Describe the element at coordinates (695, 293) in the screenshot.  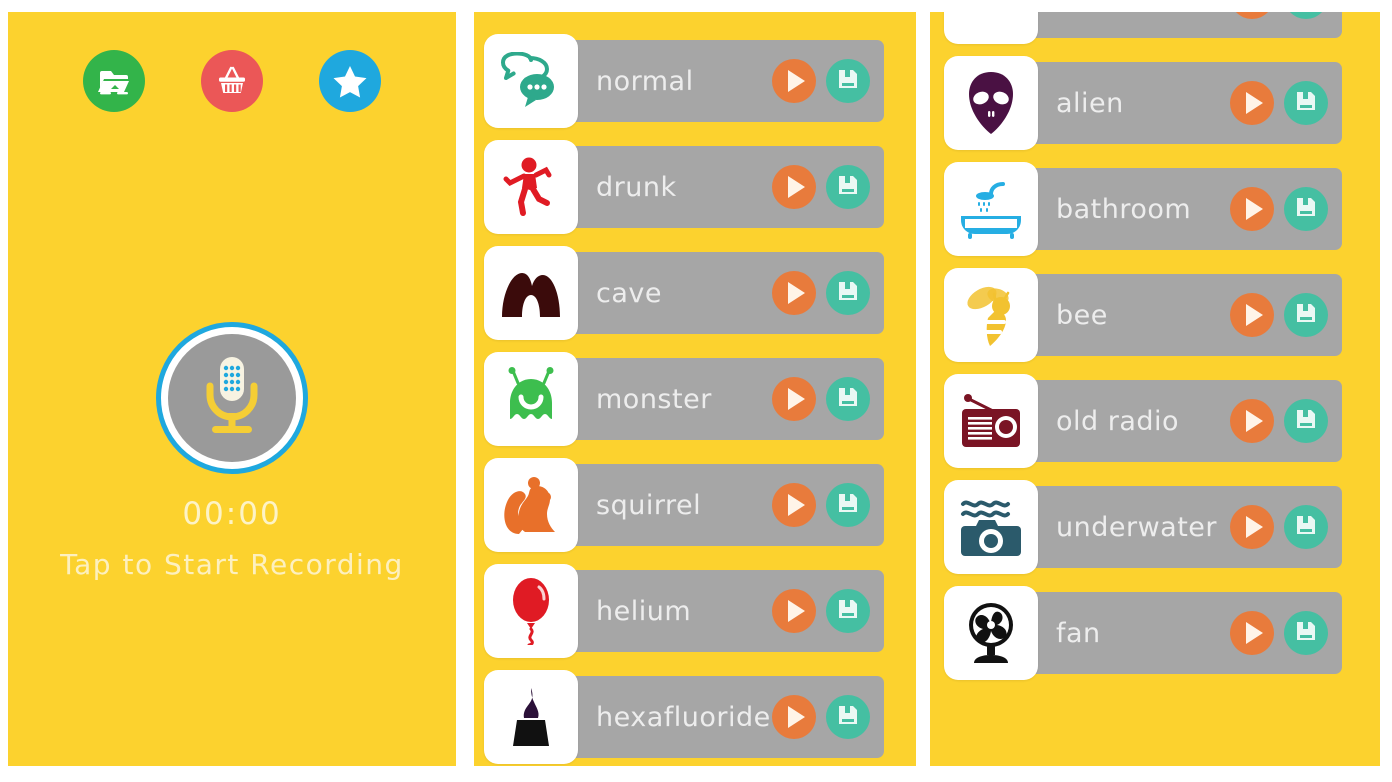
I see `list-item: cave` at that location.